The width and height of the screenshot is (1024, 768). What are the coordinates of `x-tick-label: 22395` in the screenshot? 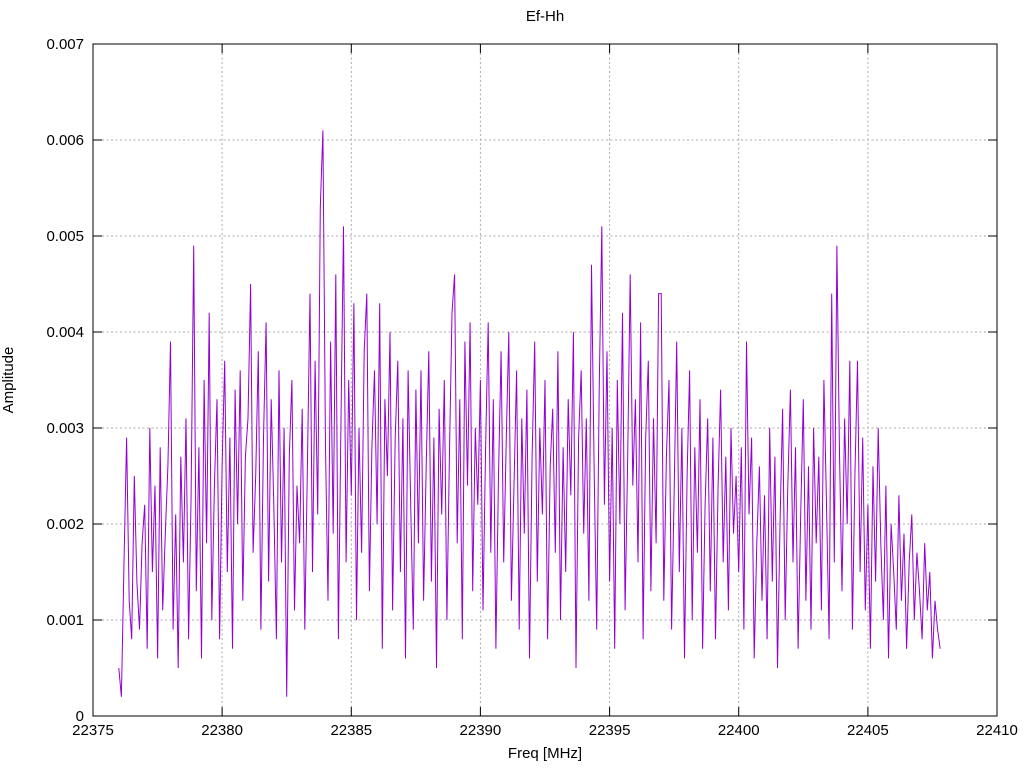 It's located at (610, 730).